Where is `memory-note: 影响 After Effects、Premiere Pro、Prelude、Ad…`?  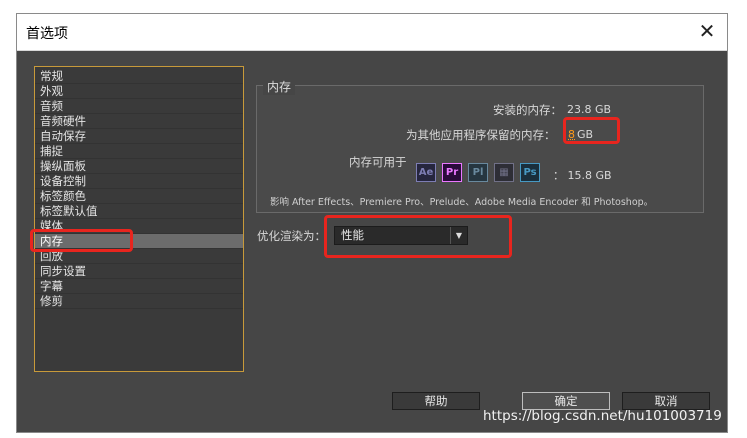
memory-note: 影响 After Effects、Premiere Pro、Prelude、Ad… is located at coordinates (462, 202).